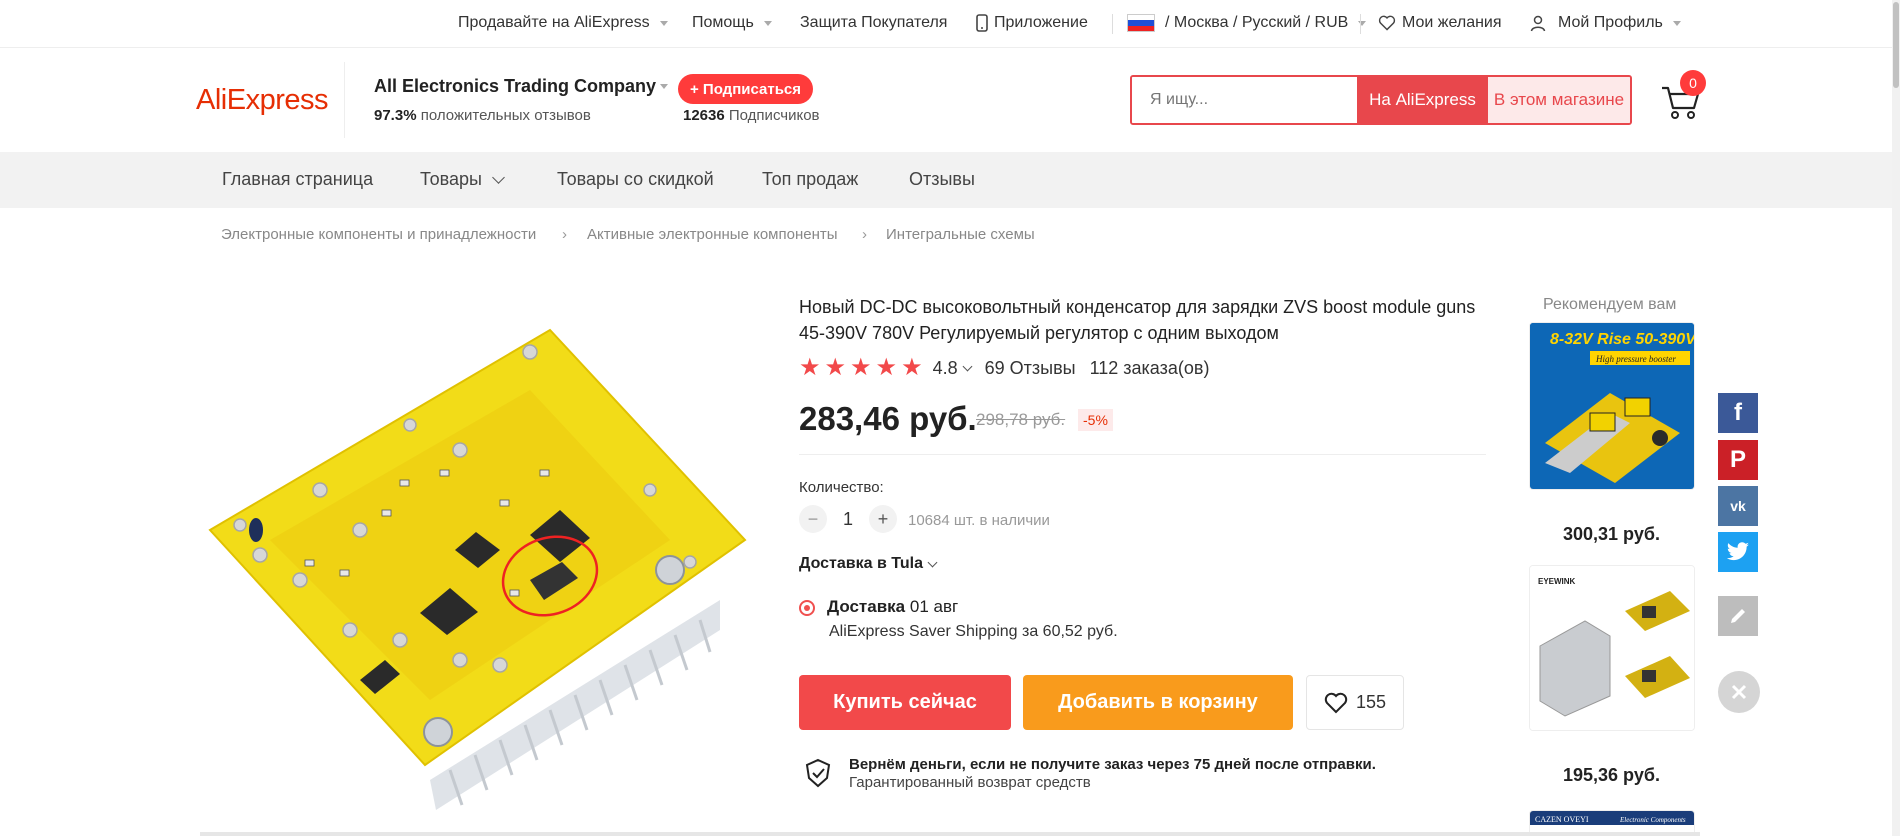 The height and width of the screenshot is (836, 1900). Describe the element at coordinates (979, 520) in the screenshot. I see `stock-available: 10684 шт. в наличии` at that location.